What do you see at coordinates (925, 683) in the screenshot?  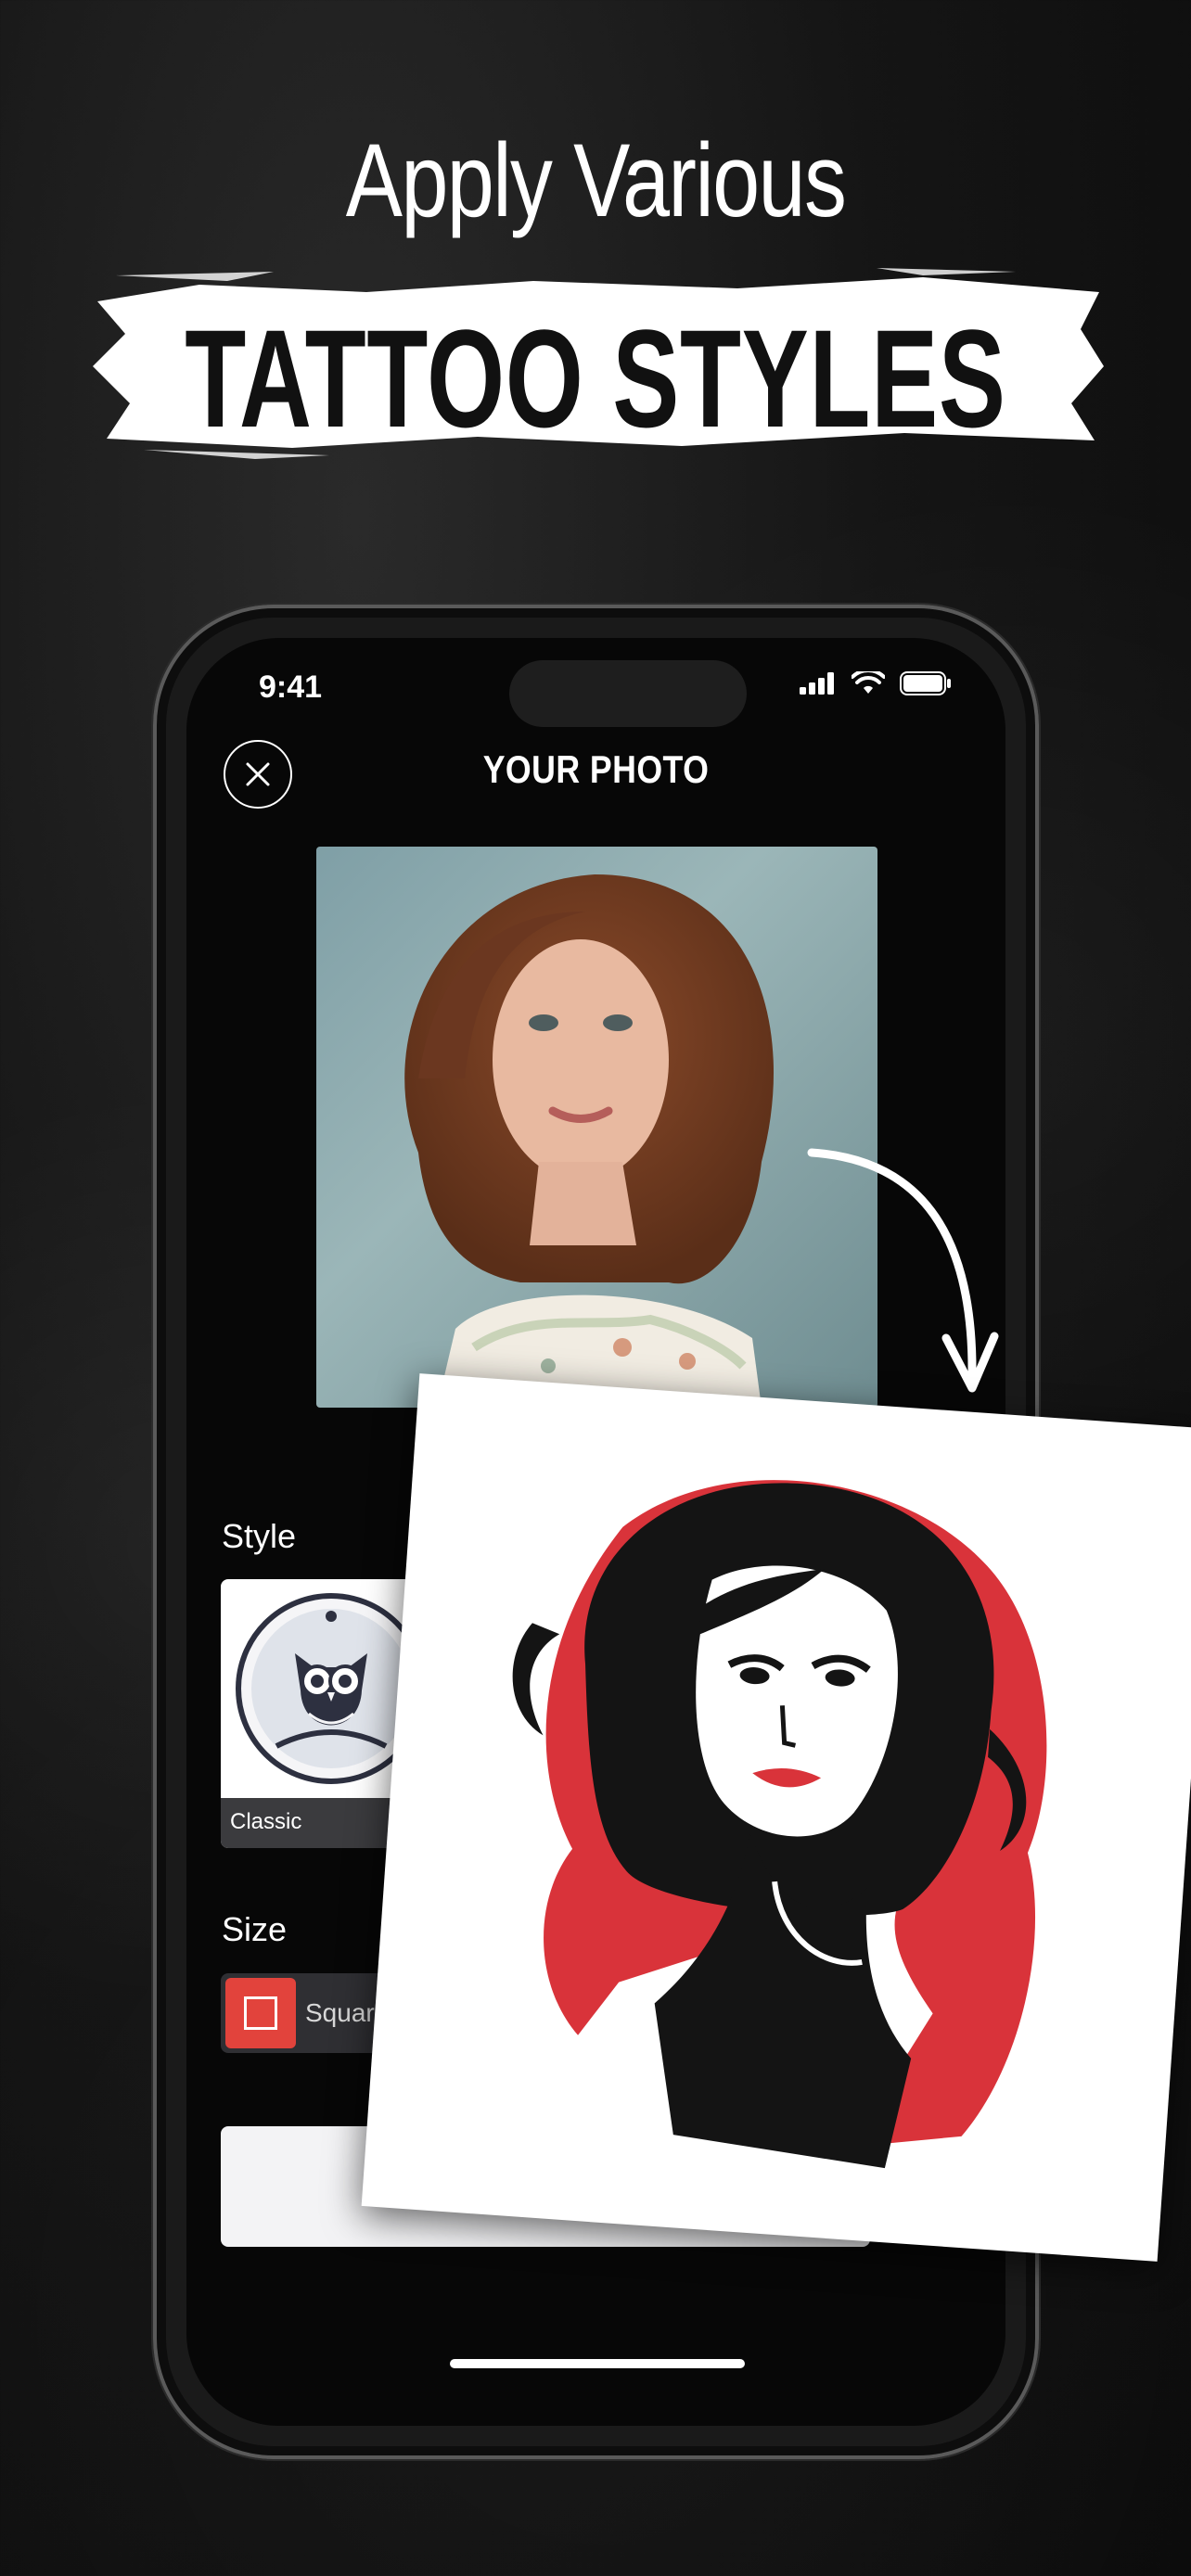 I see `battery-icon` at bounding box center [925, 683].